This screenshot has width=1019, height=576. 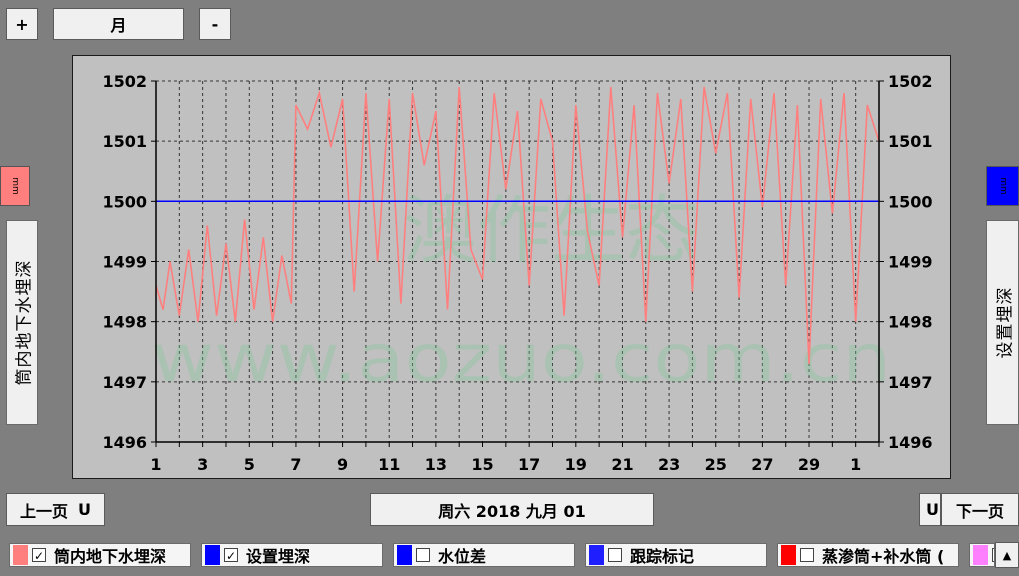 What do you see at coordinates (22, 24) in the screenshot?
I see `zoom-in-button: +` at bounding box center [22, 24].